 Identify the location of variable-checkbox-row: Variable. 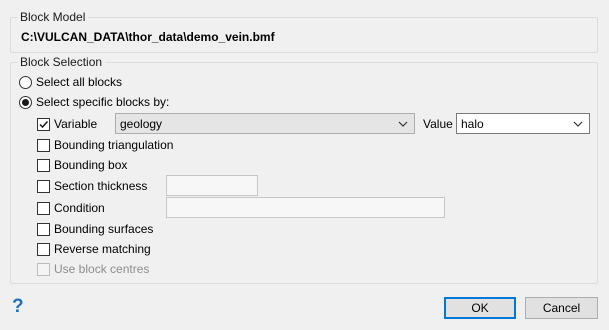
(67, 124).